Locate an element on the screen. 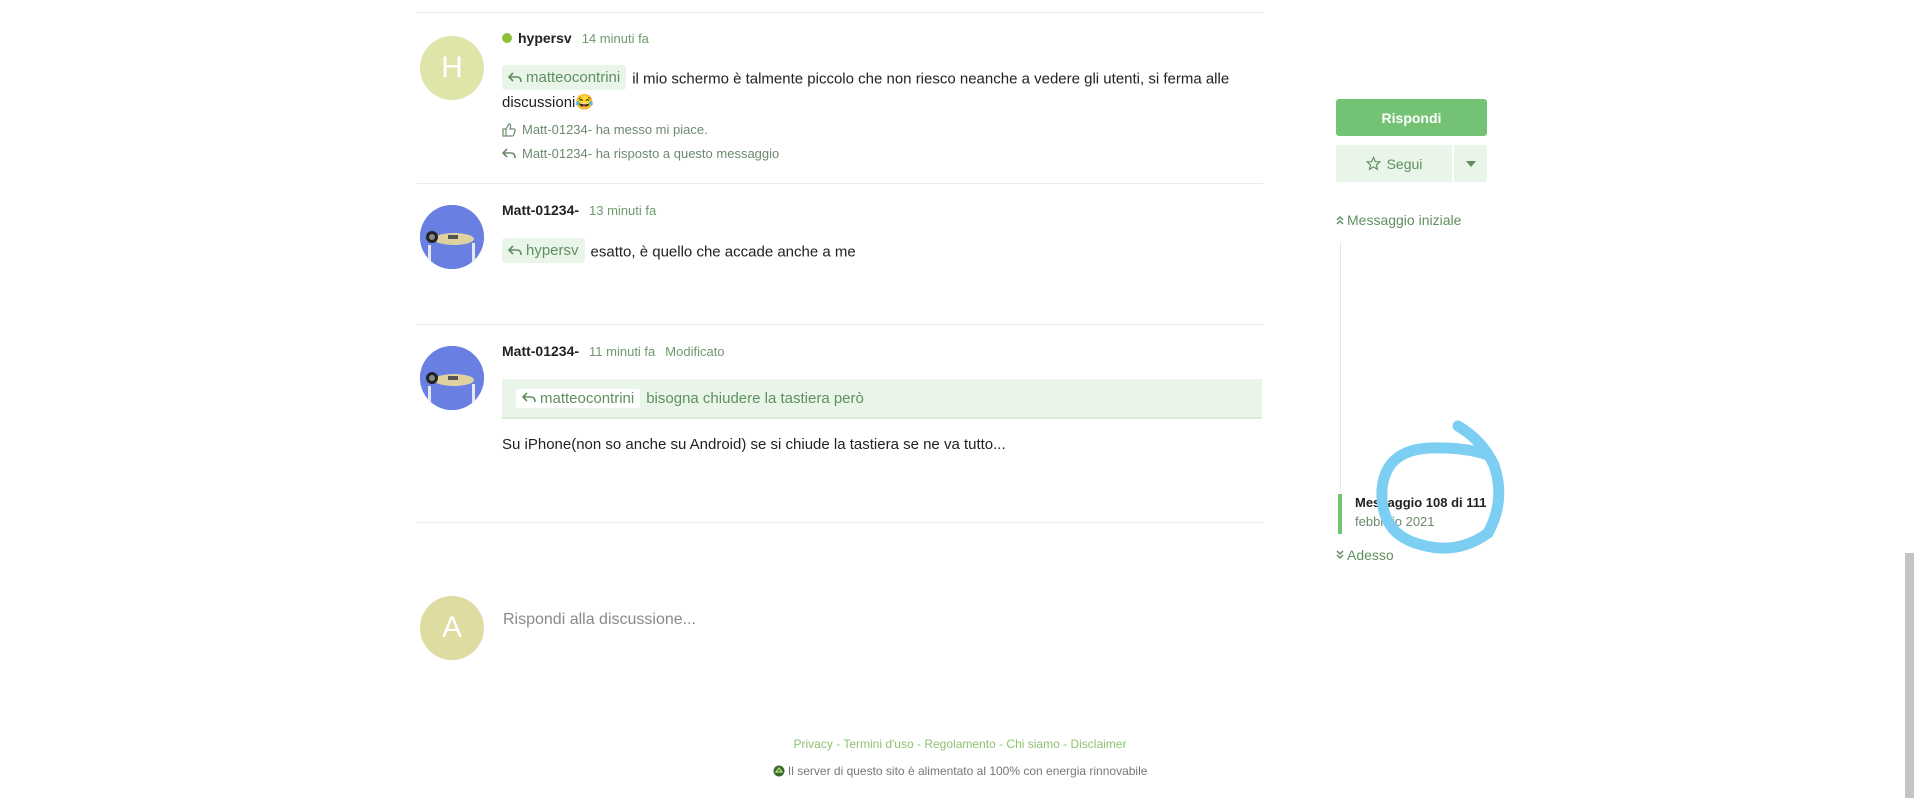 The height and width of the screenshot is (810, 1920). post-time: 11 minuti fa is located at coordinates (622, 351).